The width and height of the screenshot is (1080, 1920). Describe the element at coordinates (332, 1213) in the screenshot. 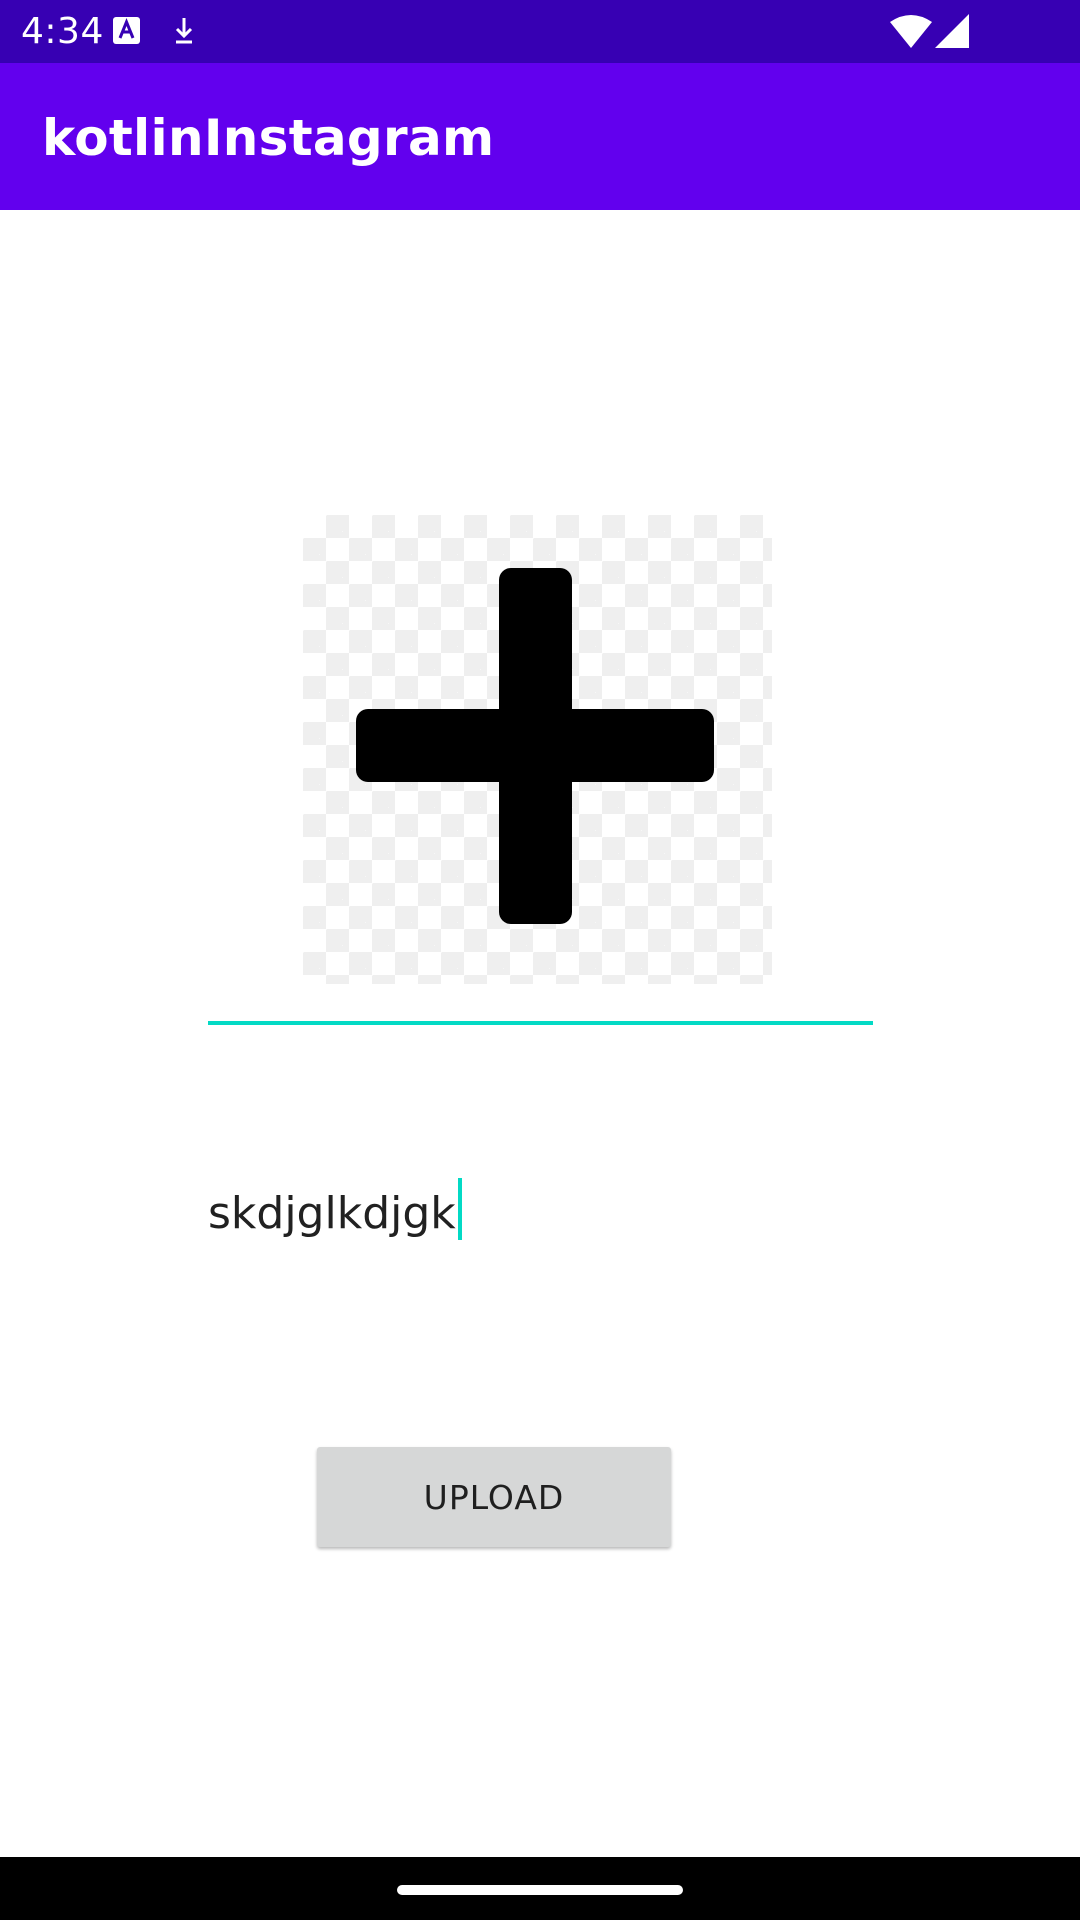

I see `comment-input-value: skdjglkdjgk` at that location.